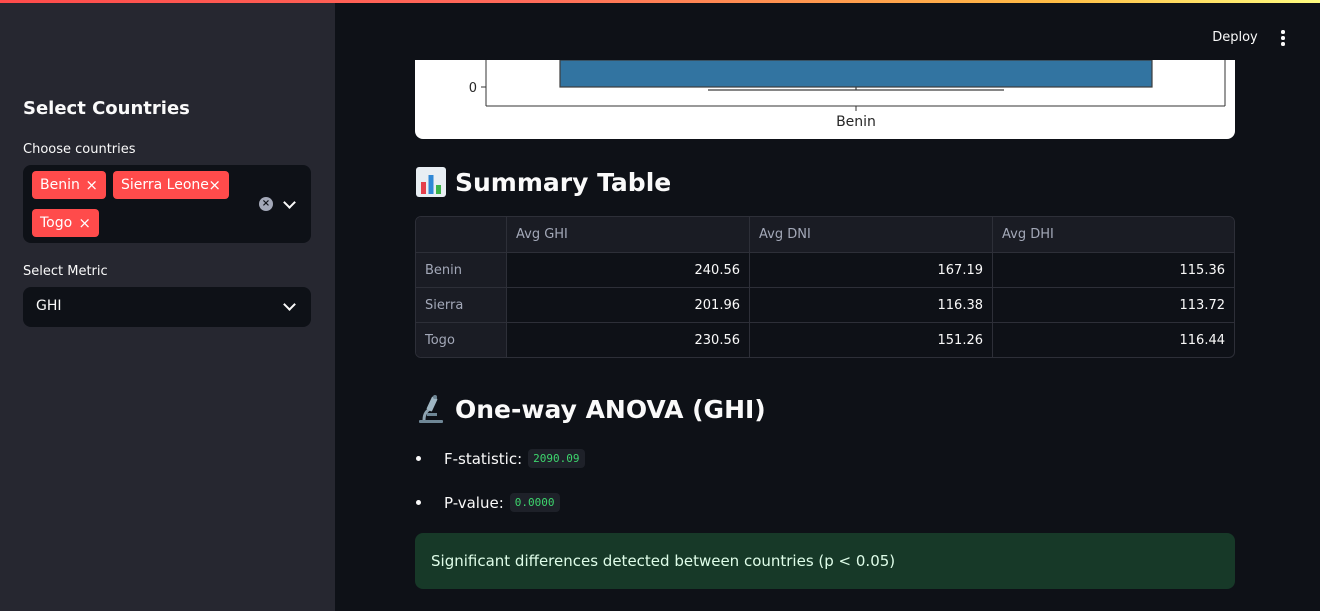 The width and height of the screenshot is (1320, 611). Describe the element at coordinates (871, 234) in the screenshot. I see `column-header: Avg DNI` at that location.